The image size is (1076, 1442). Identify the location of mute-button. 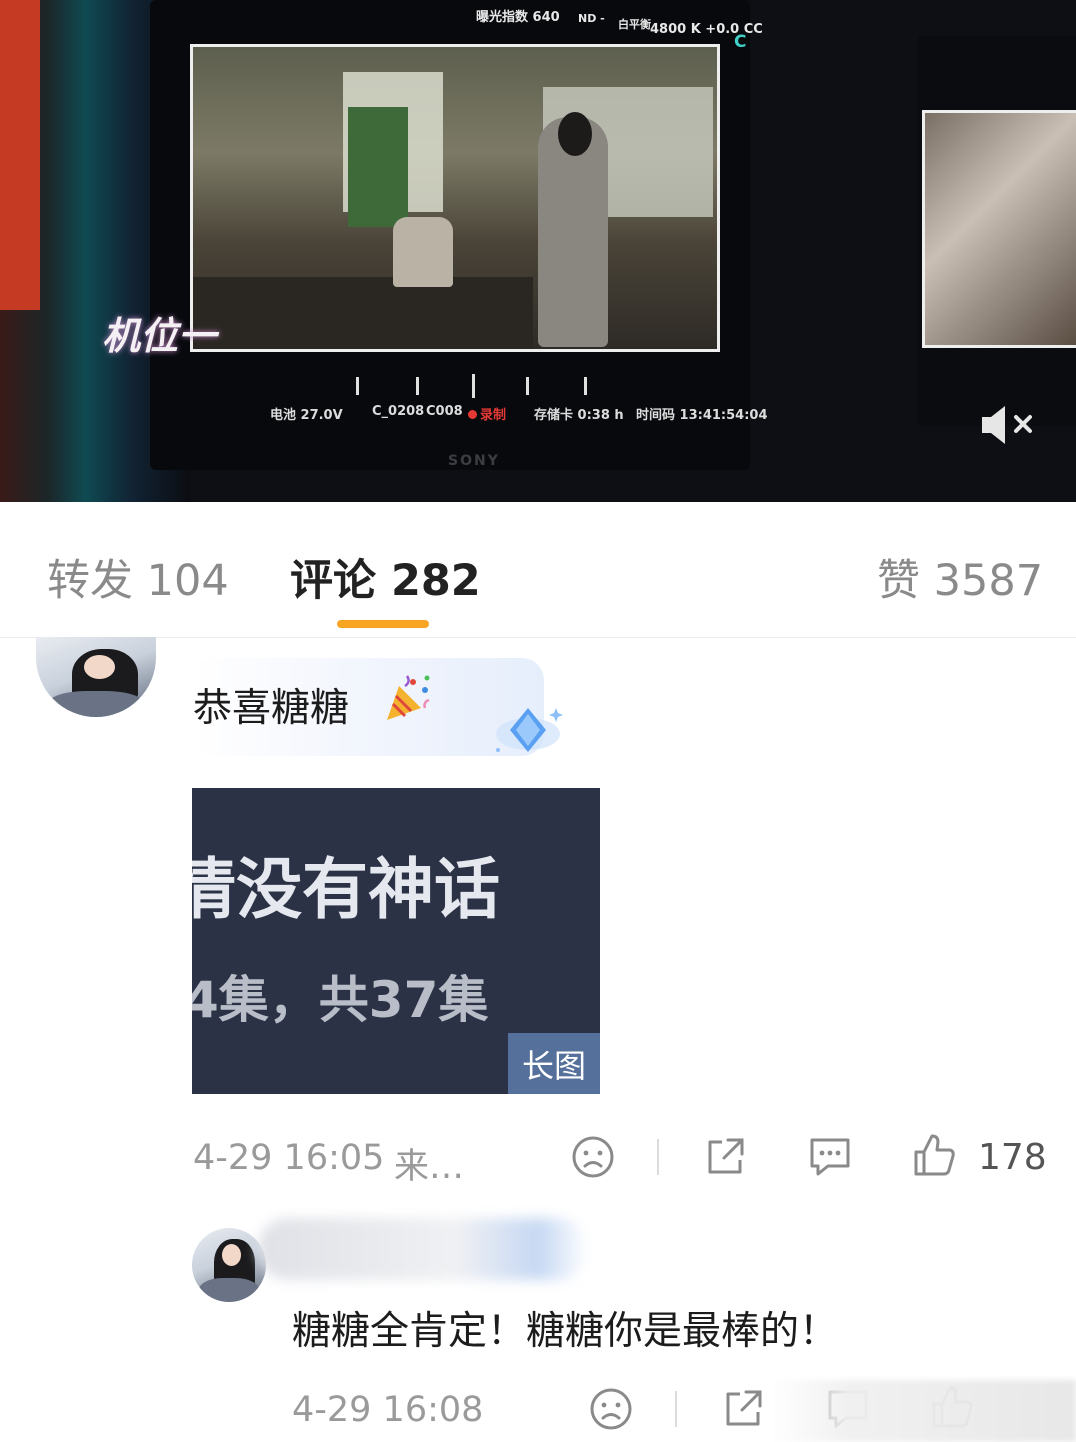
(1010, 425).